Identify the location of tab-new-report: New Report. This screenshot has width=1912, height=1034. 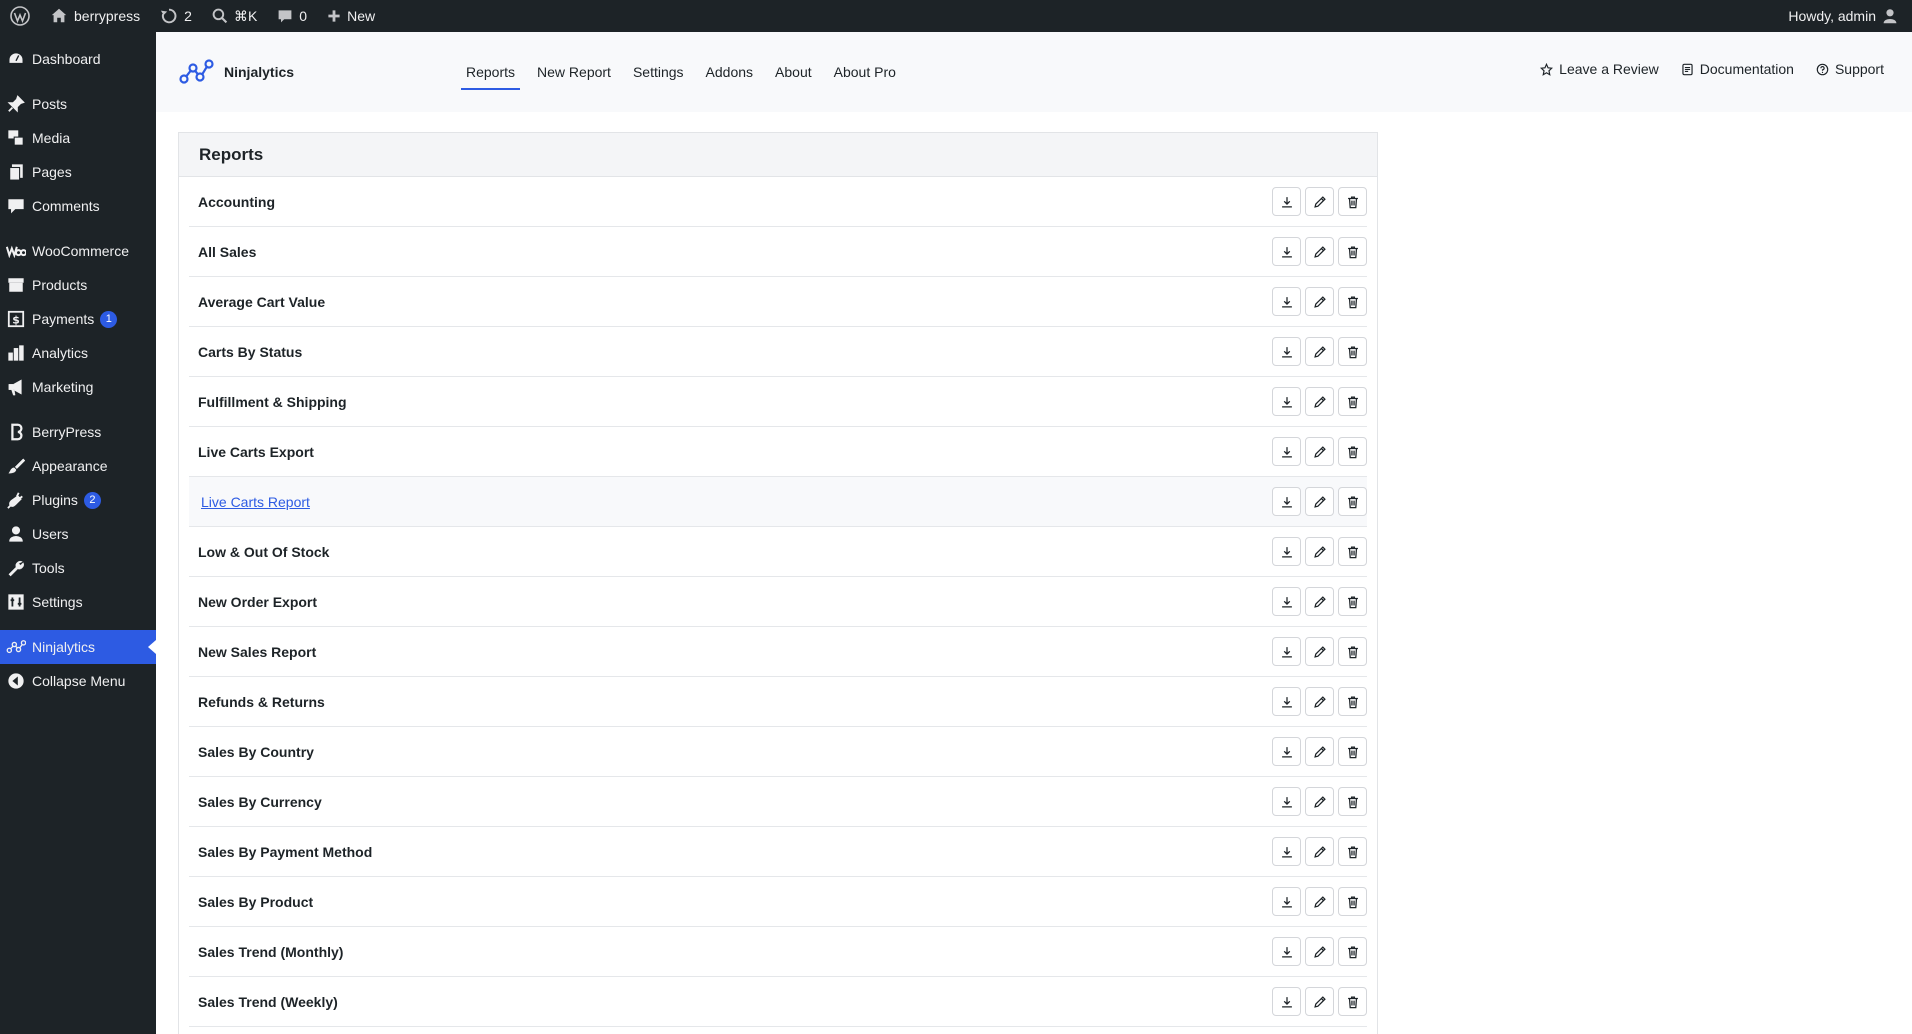
(574, 72).